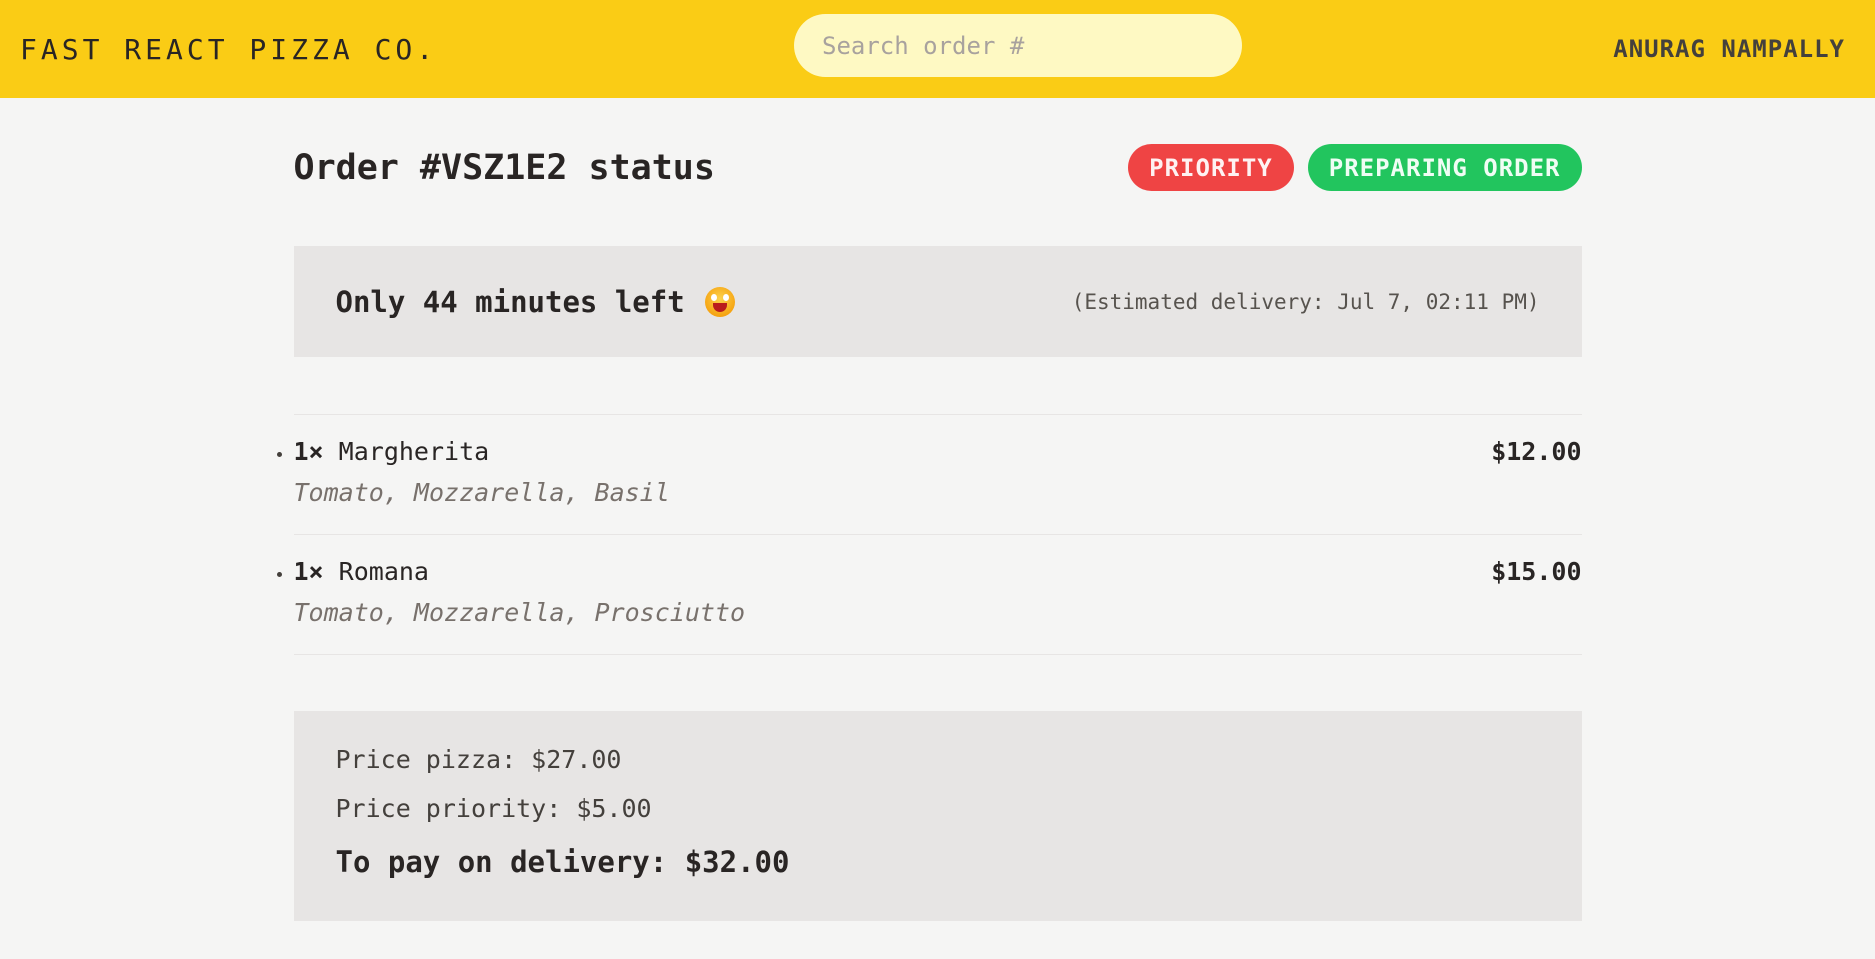  I want to click on priority-badge: PRIORITY, so click(1211, 167).